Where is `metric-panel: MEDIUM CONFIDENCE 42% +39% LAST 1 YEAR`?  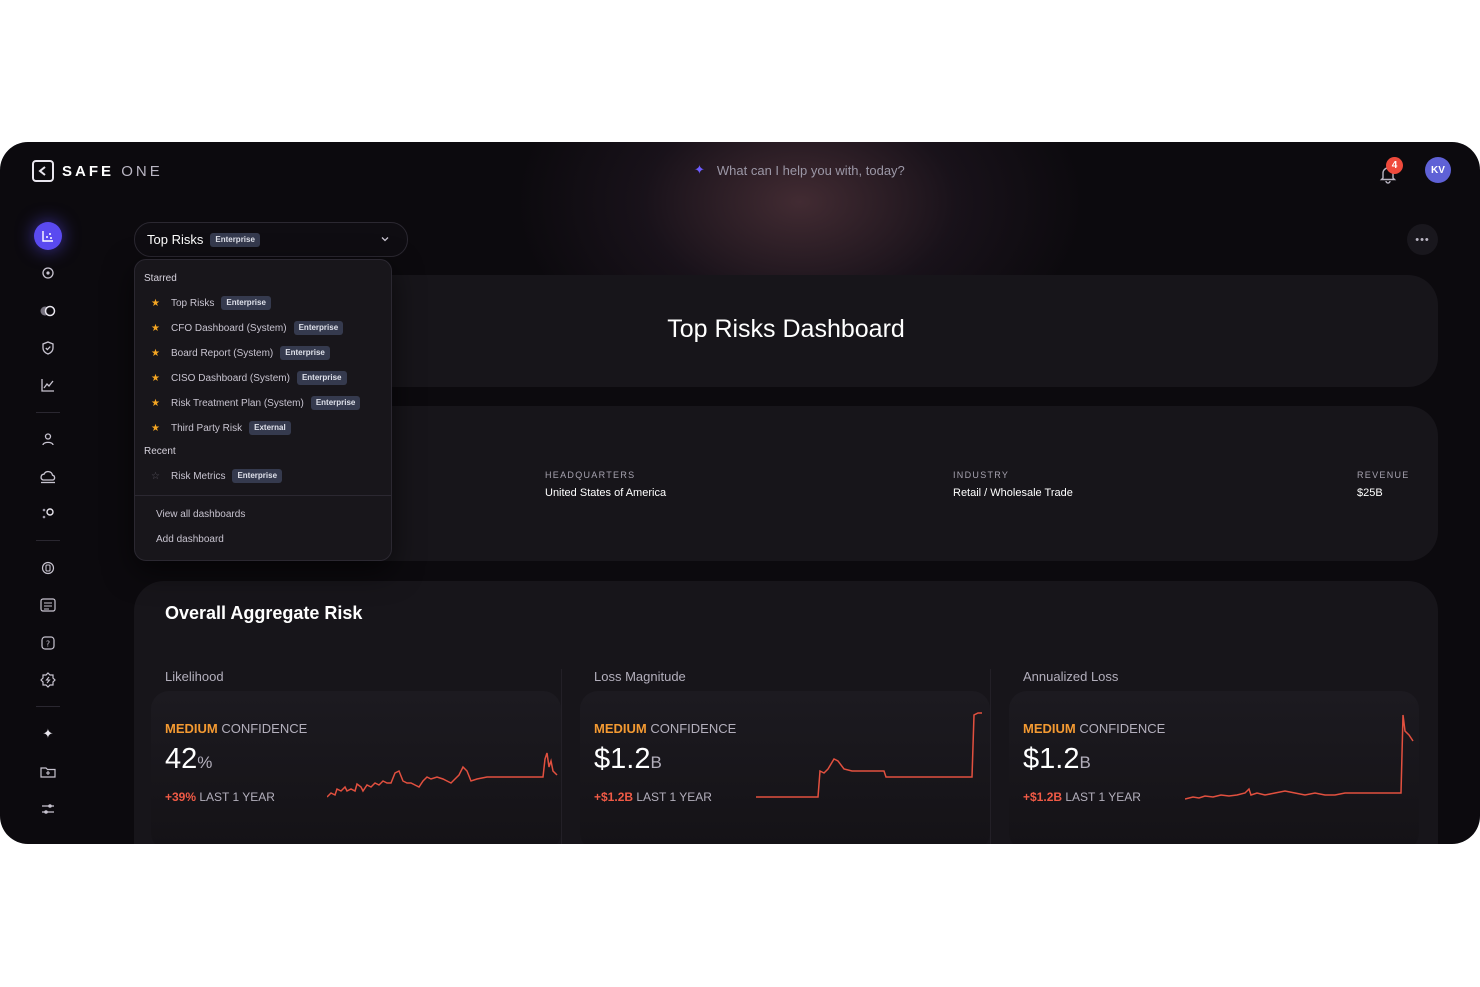 metric-panel: MEDIUM CONFIDENCE 42% +39% LAST 1 YEAR is located at coordinates (356, 767).